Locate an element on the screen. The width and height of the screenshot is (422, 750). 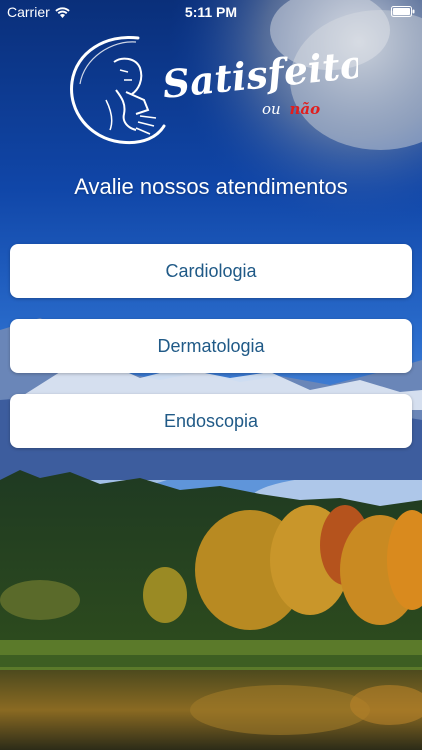
dermatologia-button: Dermatologia is located at coordinates (211, 346).